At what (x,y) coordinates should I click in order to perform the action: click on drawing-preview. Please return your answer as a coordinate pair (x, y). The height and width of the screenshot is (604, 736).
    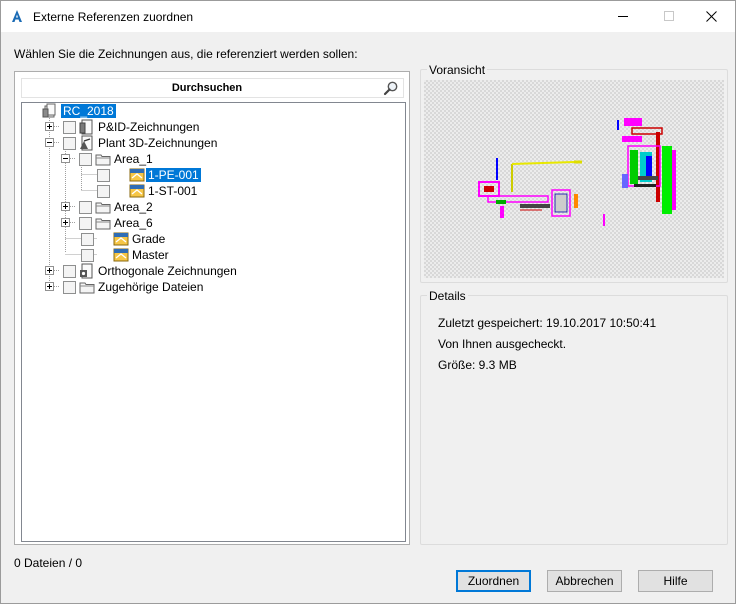
    Looking at the image, I should click on (574, 179).